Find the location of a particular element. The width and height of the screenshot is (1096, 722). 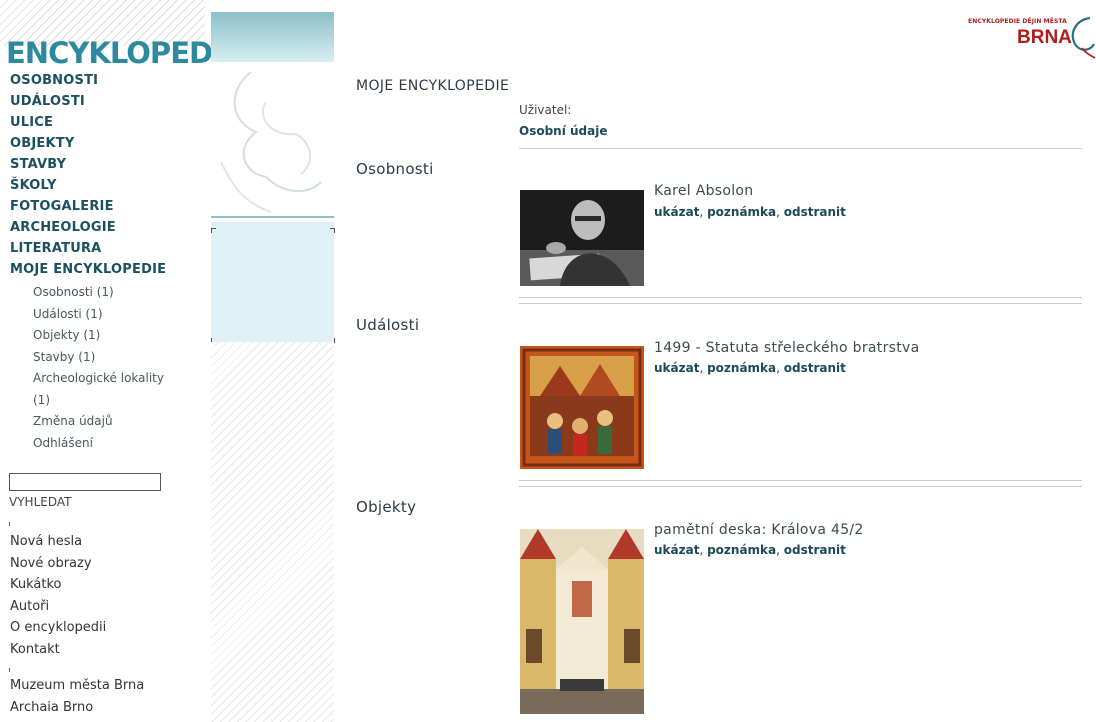

partner-links: Muzeum města Brna Archaia Brno is located at coordinates (77, 696).